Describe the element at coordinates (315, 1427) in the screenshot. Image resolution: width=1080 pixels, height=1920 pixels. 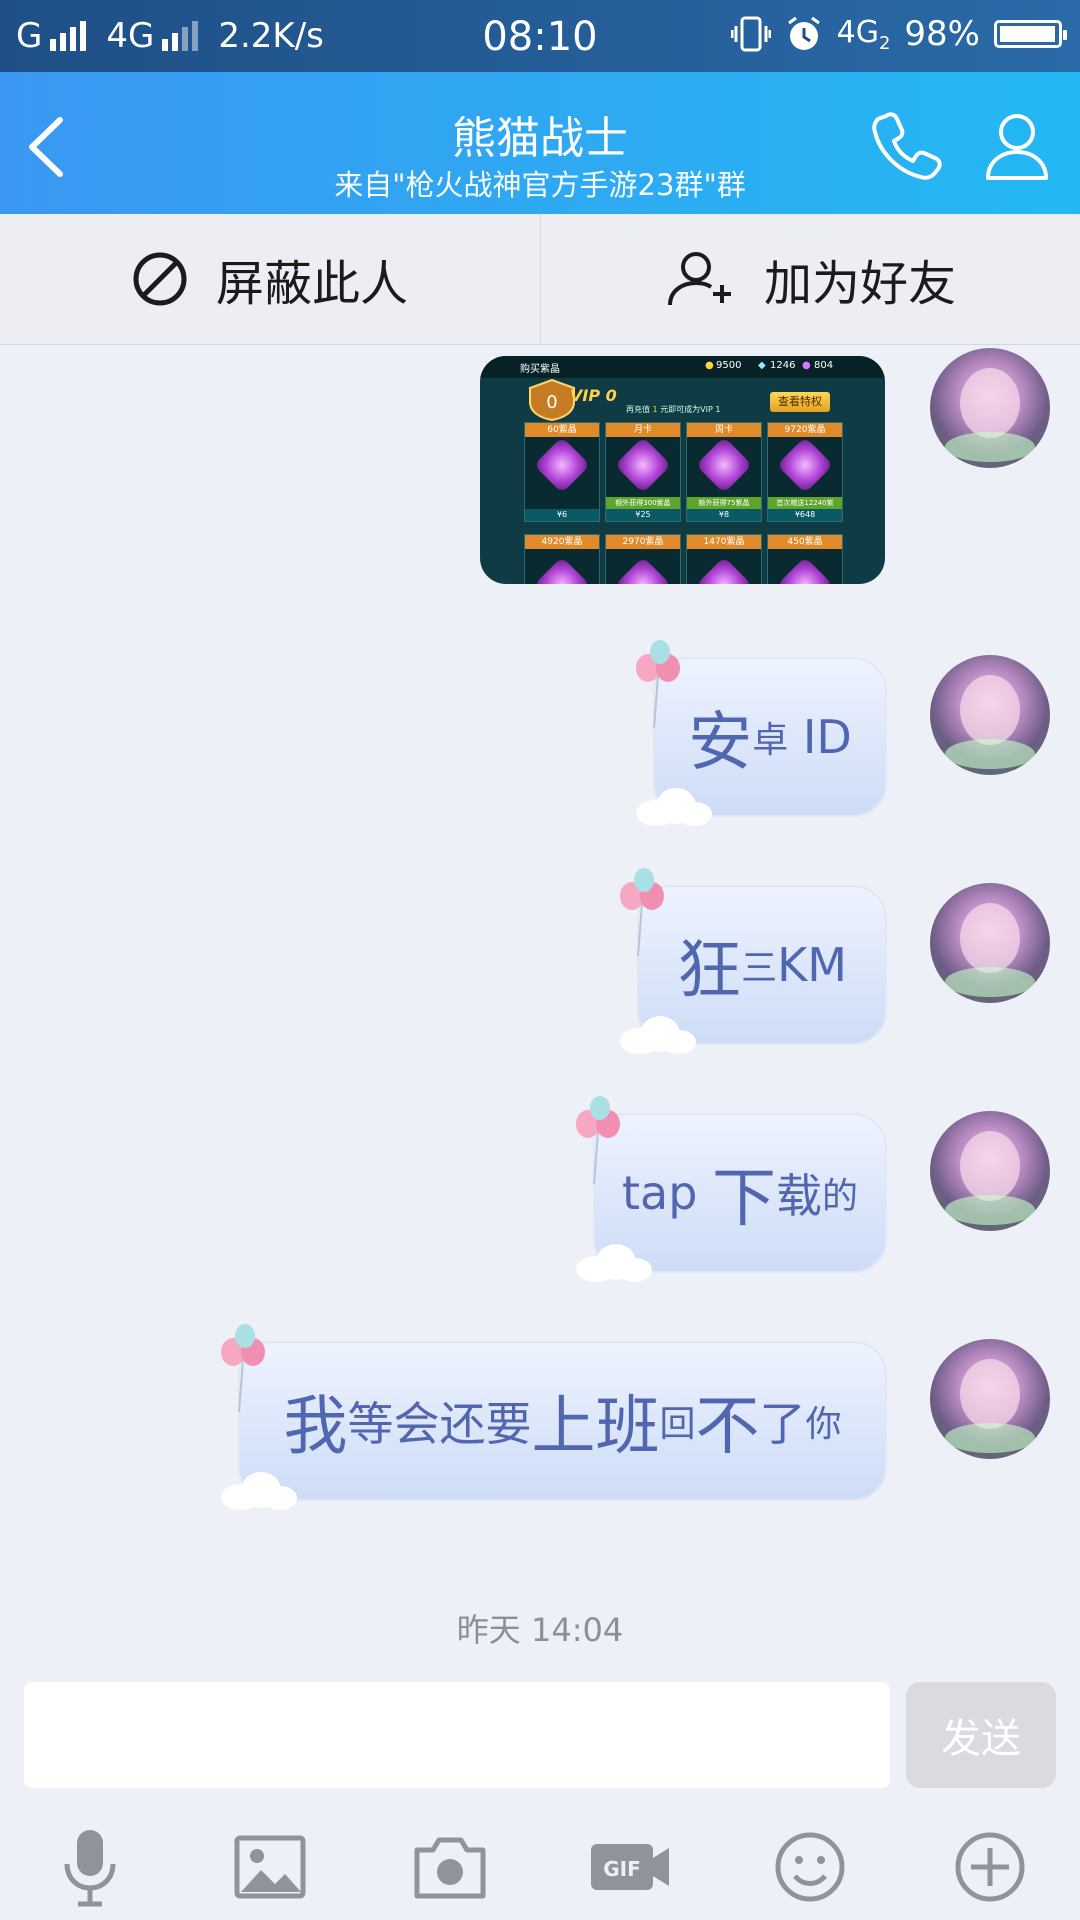
I see `message-text-segment: 我` at that location.